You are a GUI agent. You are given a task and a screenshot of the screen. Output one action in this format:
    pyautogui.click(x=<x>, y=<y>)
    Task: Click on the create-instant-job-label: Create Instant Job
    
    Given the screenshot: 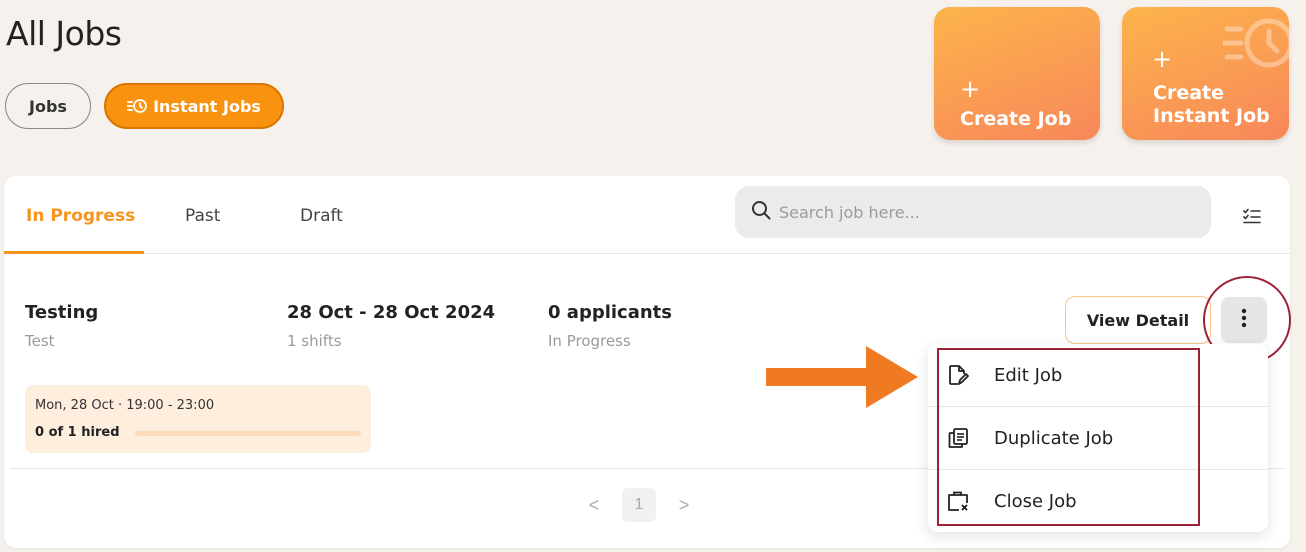 What is the action you would take?
    pyautogui.click(x=1211, y=105)
    